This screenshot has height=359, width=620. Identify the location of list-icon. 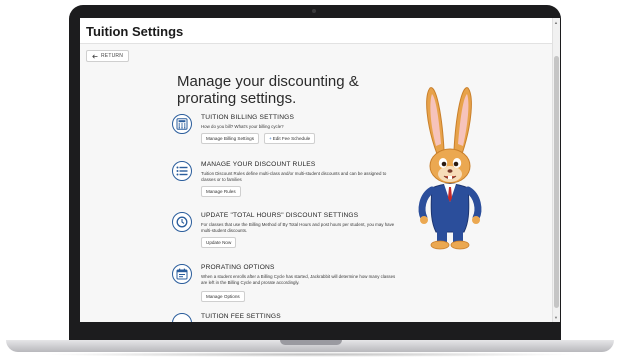
(182, 171).